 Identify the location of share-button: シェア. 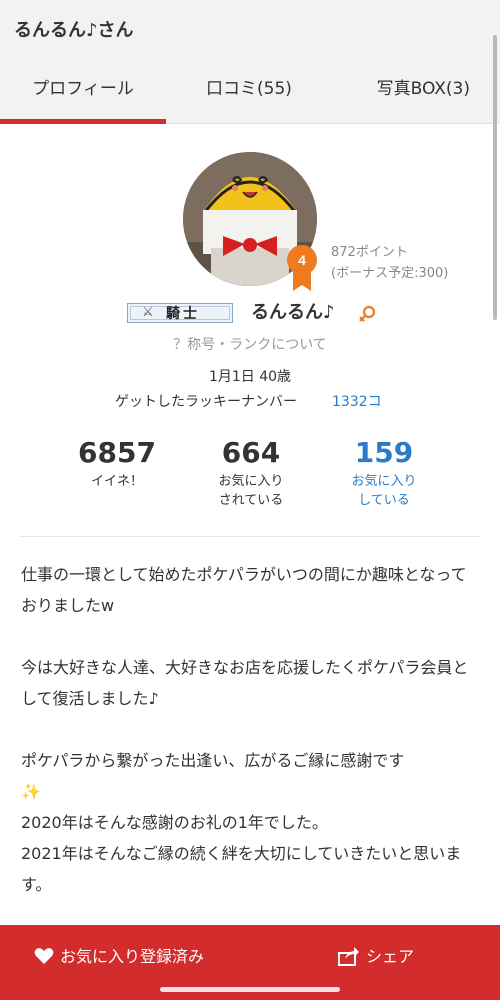
(376, 956).